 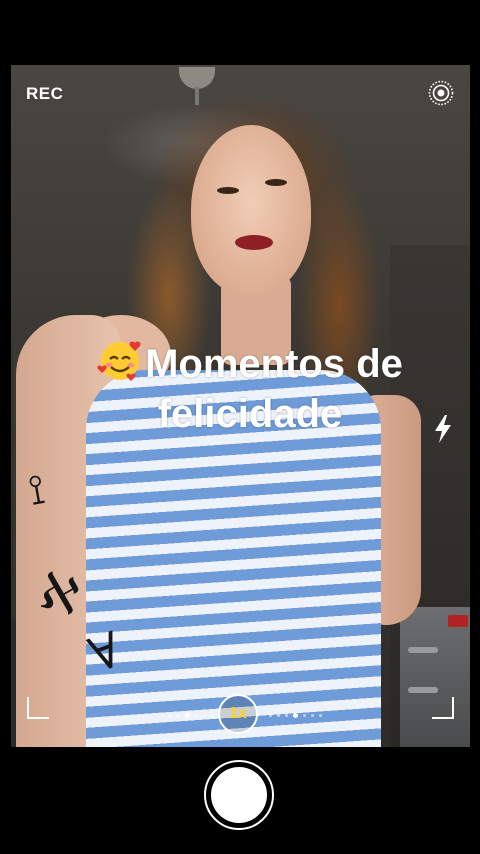 What do you see at coordinates (197, 86) in the screenshot?
I see `ceiling-lamp` at bounding box center [197, 86].